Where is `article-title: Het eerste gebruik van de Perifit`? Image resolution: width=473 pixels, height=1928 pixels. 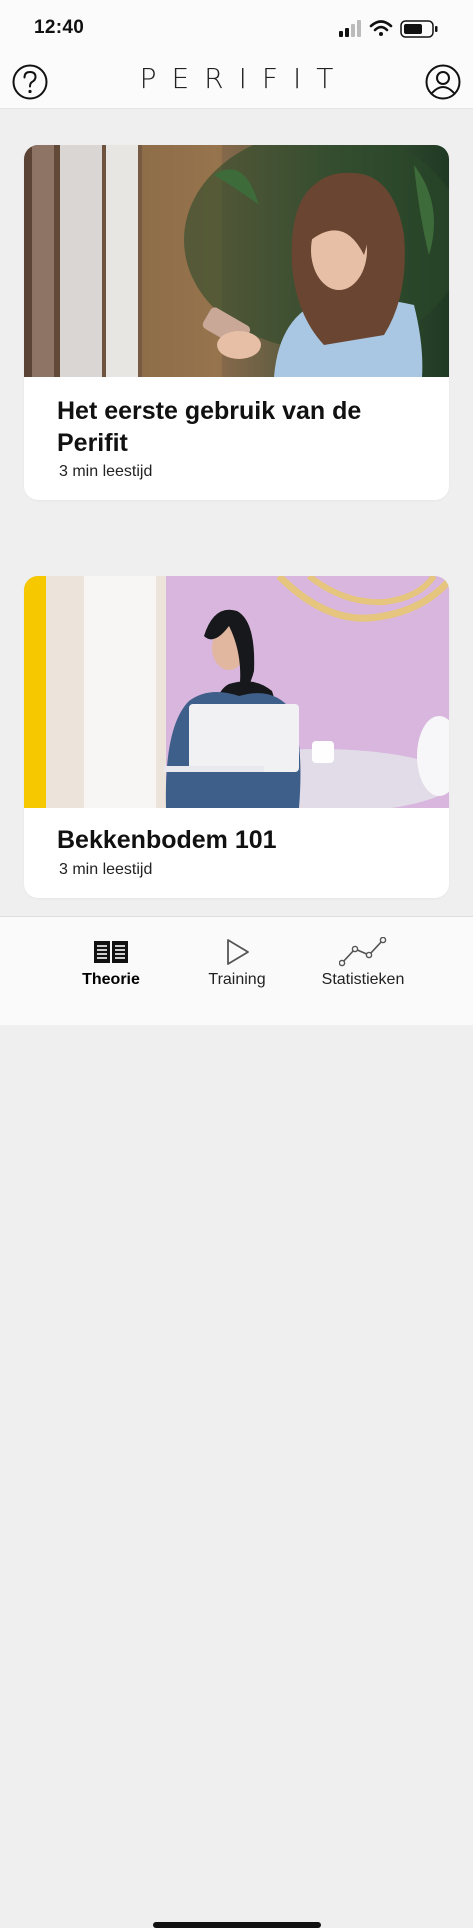 article-title: Het eerste gebruik van de Perifit is located at coordinates (209, 427).